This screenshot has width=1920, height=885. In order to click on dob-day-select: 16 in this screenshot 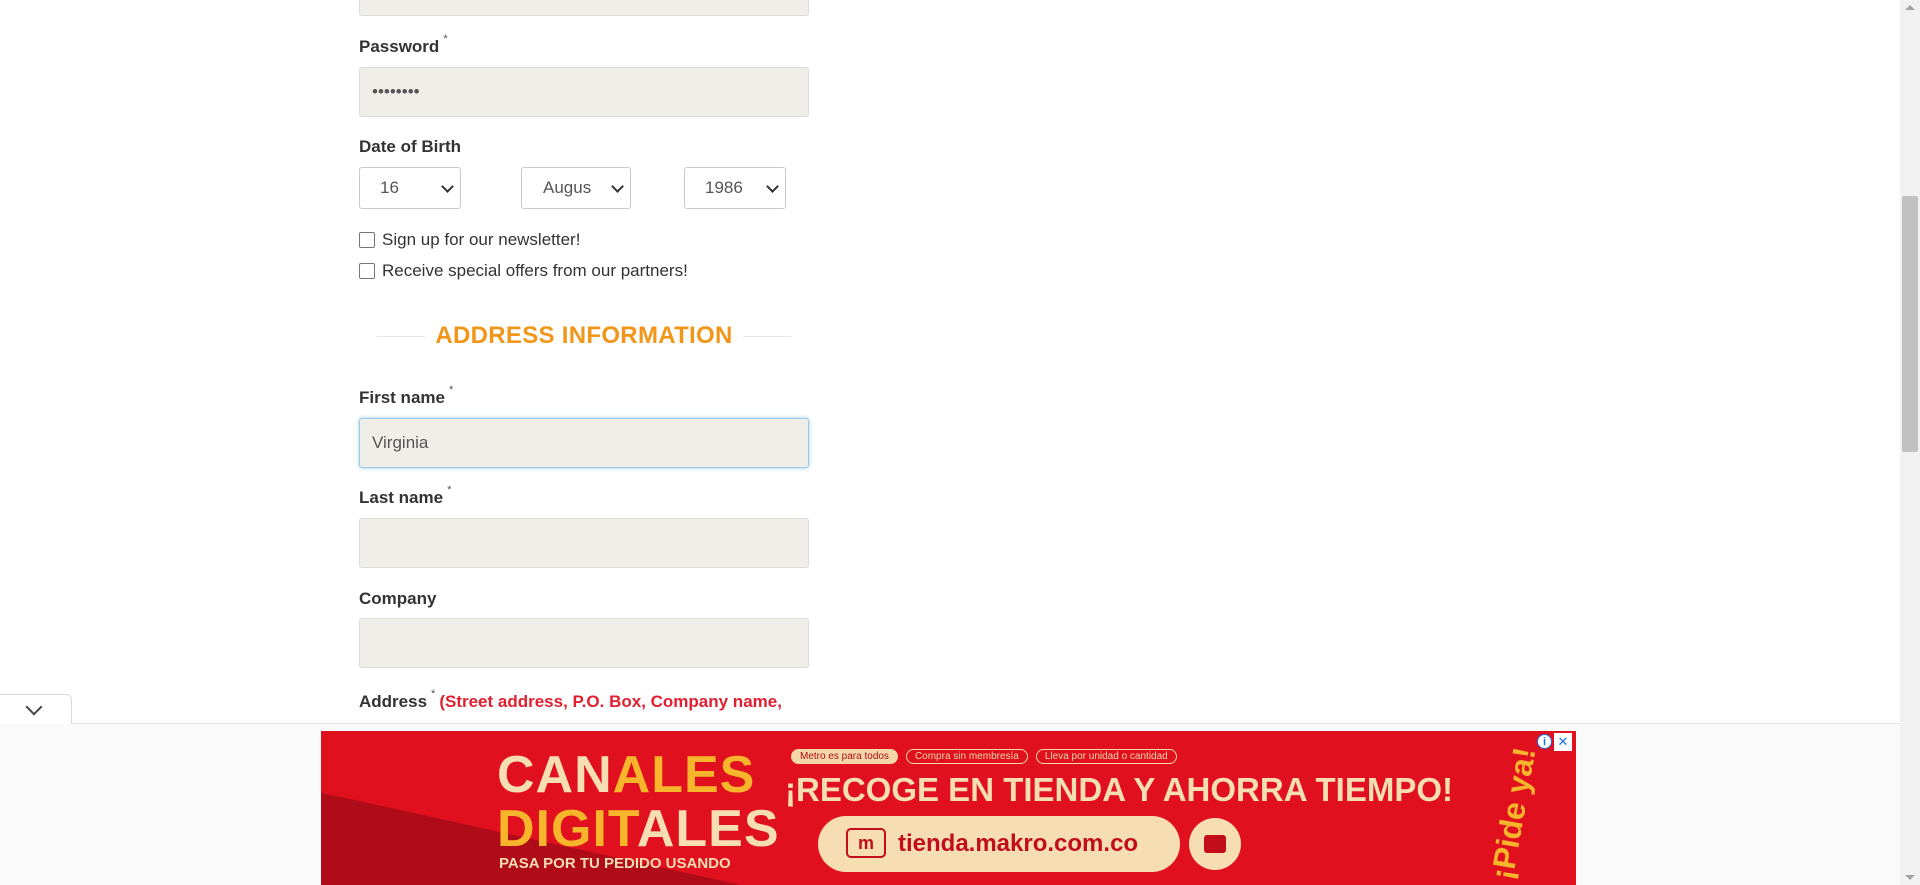, I will do `click(410, 188)`.